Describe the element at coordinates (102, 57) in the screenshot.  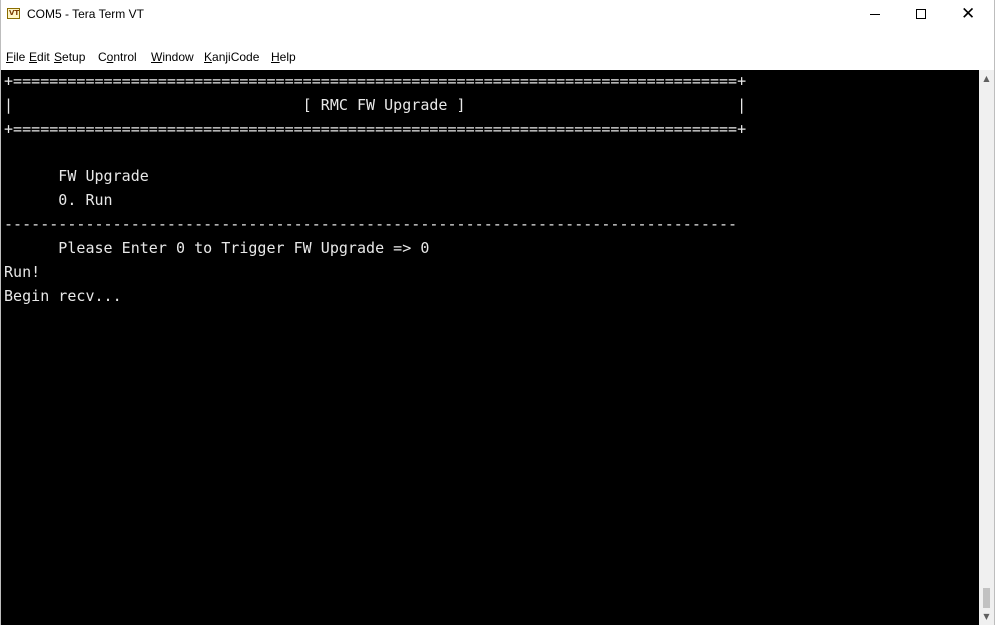
I see `menu-control-prefix: C` at that location.